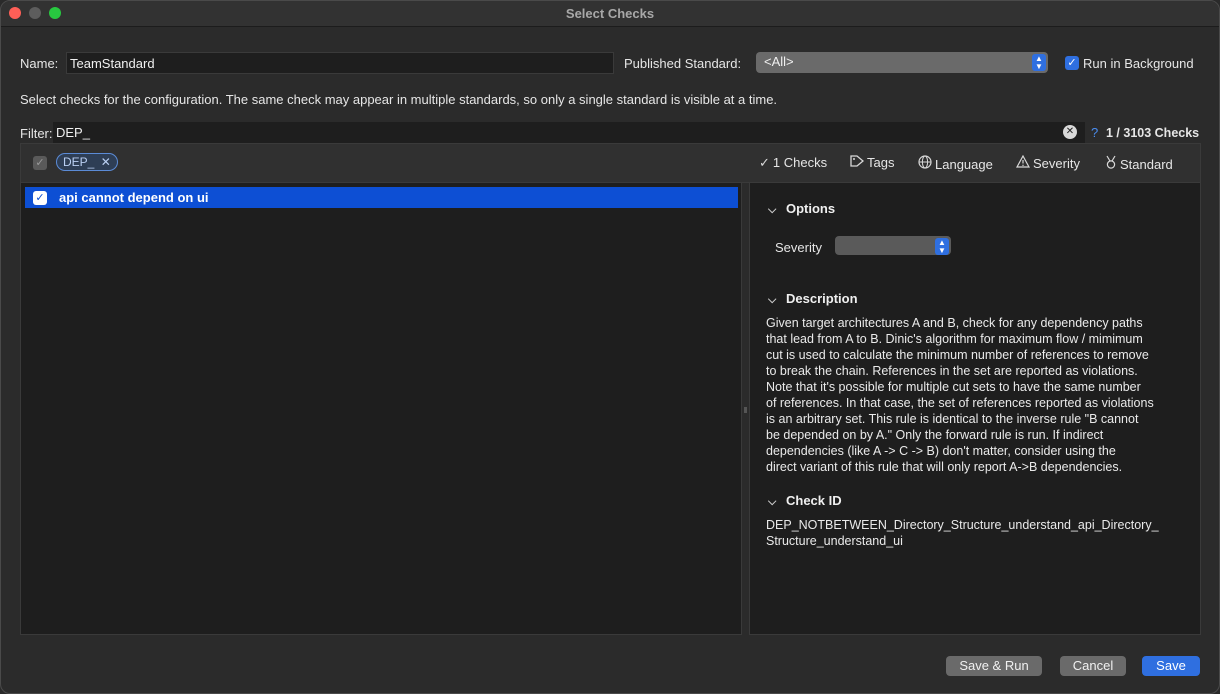  Describe the element at coordinates (134, 197) in the screenshot. I see `list-item-label: api cannot depend on ui` at that location.